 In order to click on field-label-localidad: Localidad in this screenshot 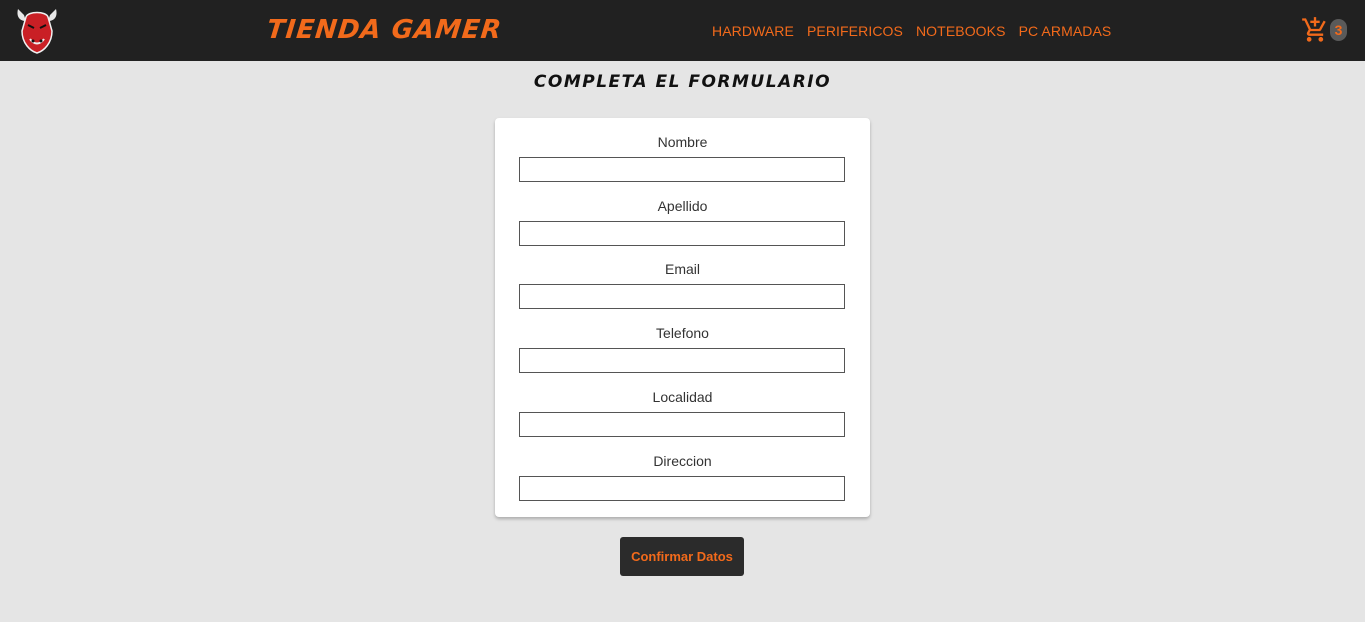, I will do `click(682, 397)`.